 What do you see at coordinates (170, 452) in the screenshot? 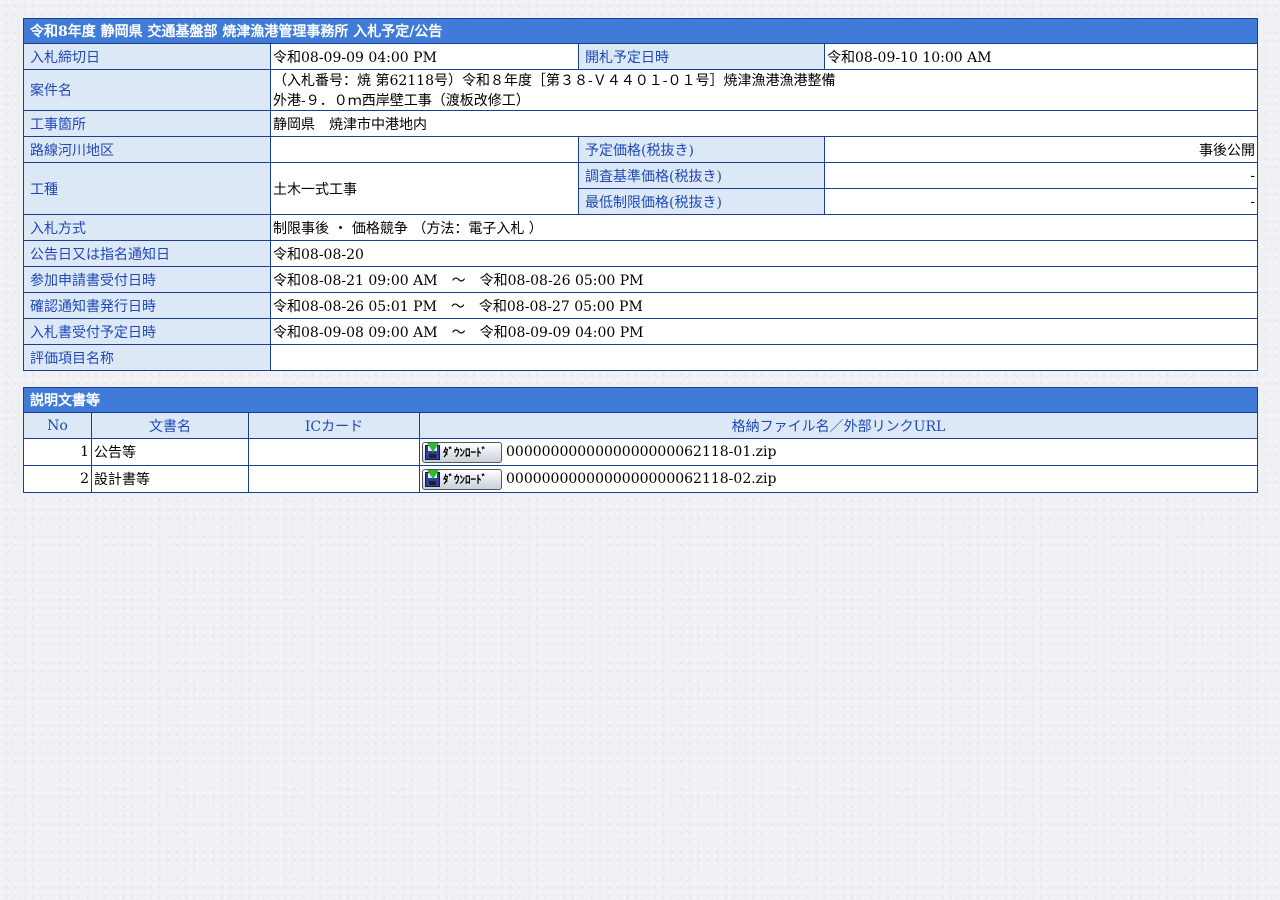
I see `doc-name: 公告等` at bounding box center [170, 452].